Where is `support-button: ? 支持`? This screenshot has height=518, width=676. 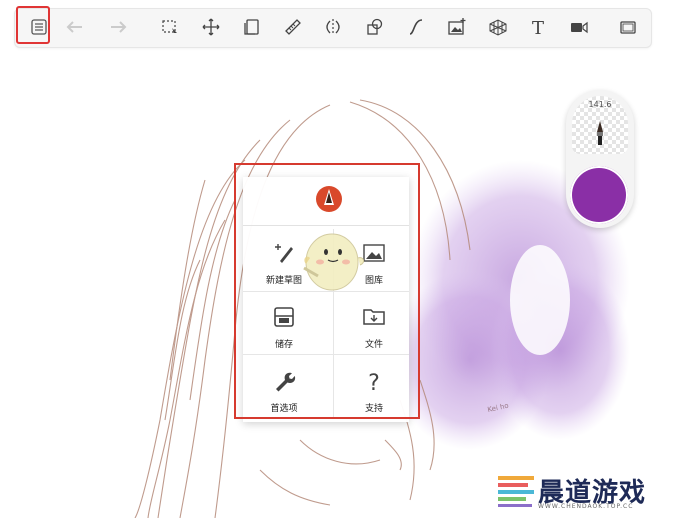
support-button: ? 支持 is located at coordinates (374, 388).